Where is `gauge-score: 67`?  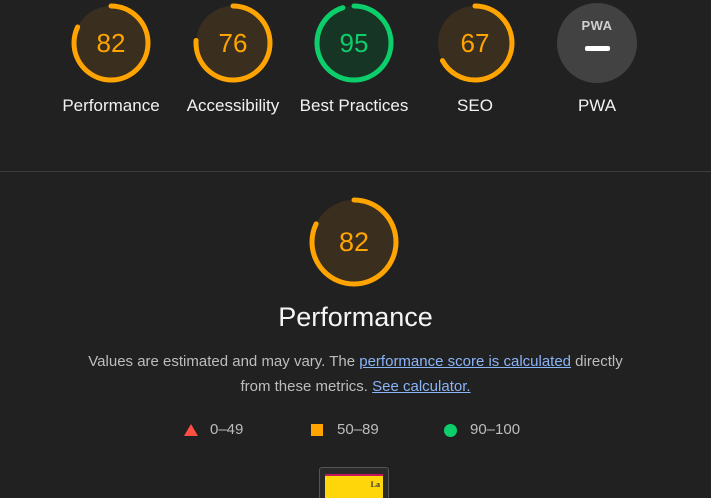
gauge-score: 67 is located at coordinates (475, 43).